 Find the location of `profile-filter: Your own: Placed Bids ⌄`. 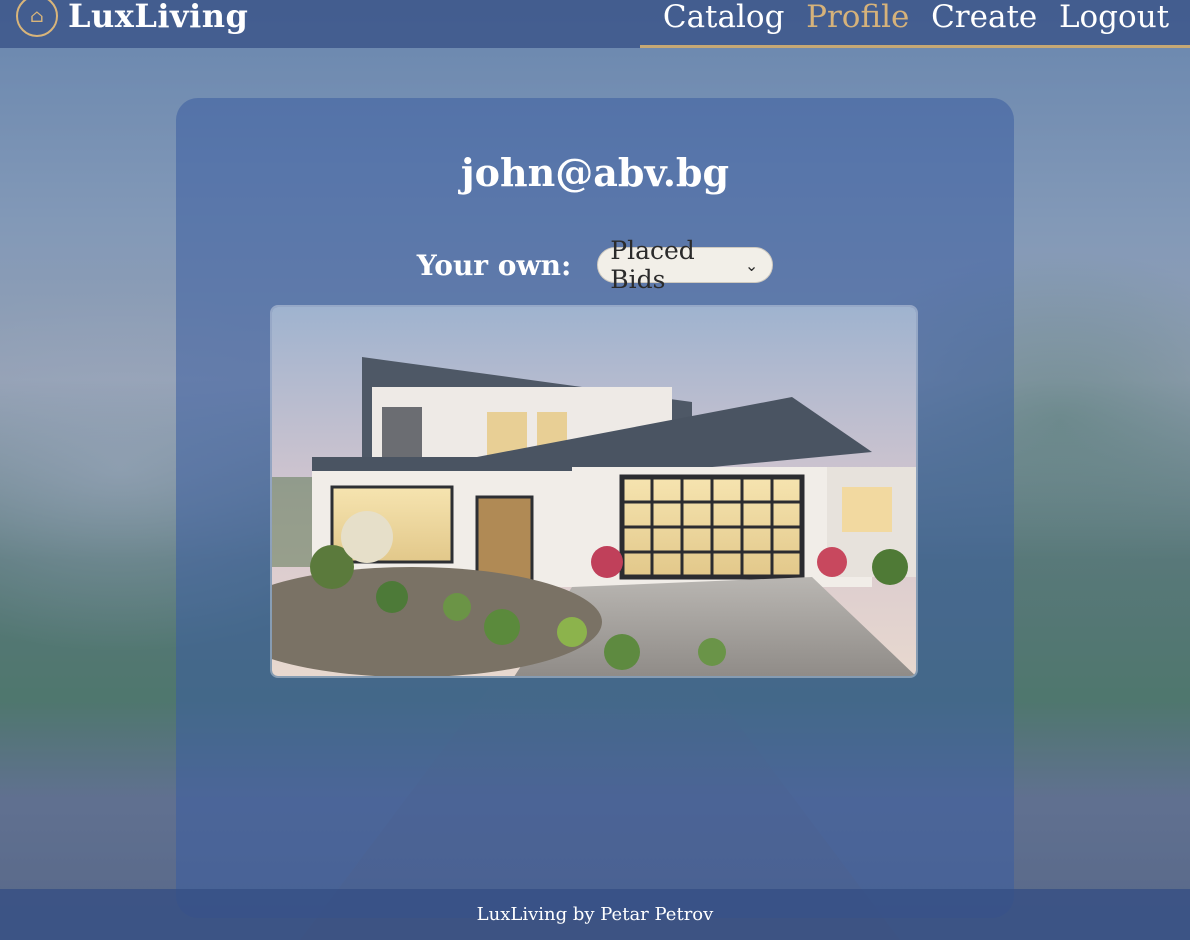

profile-filter: Your own: Placed Bids ⌄ is located at coordinates (595, 265).